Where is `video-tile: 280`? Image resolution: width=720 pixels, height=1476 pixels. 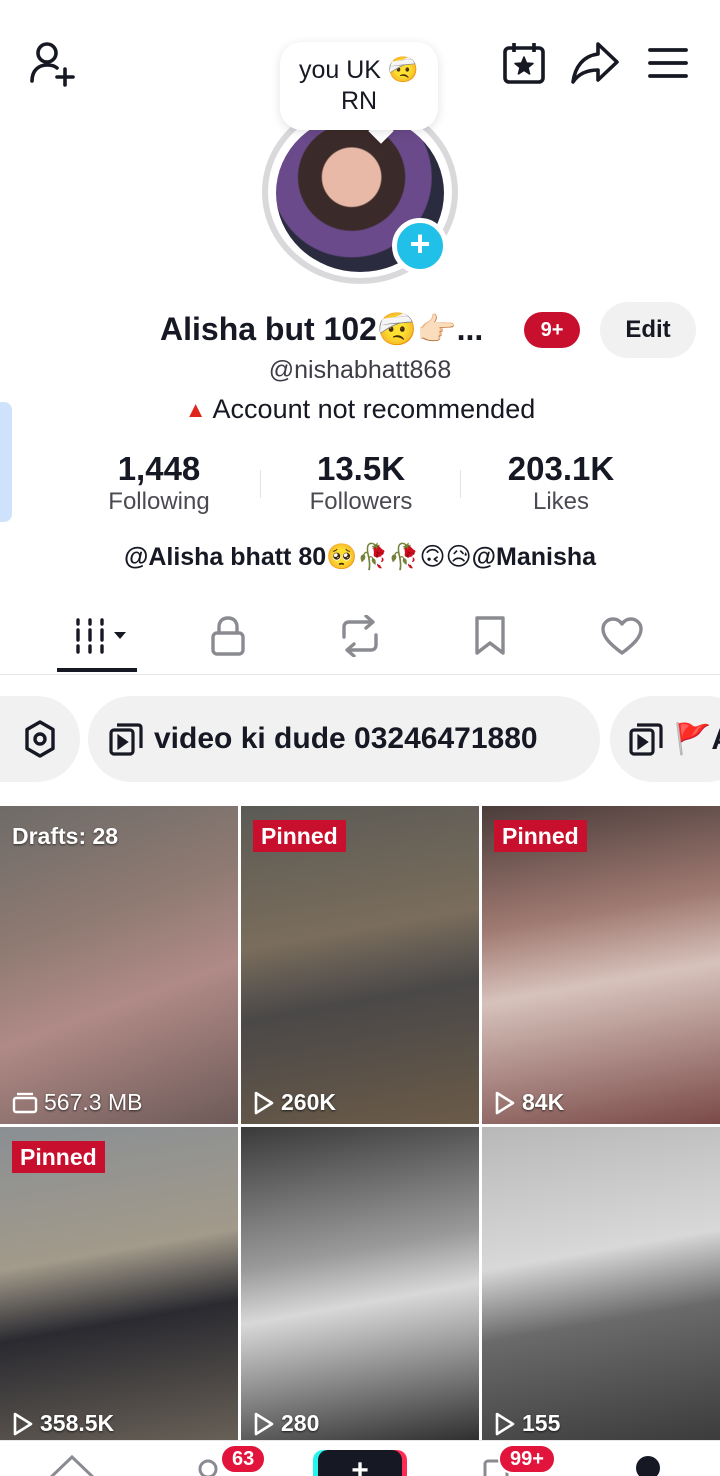
video-tile: 280 is located at coordinates (360, 1286).